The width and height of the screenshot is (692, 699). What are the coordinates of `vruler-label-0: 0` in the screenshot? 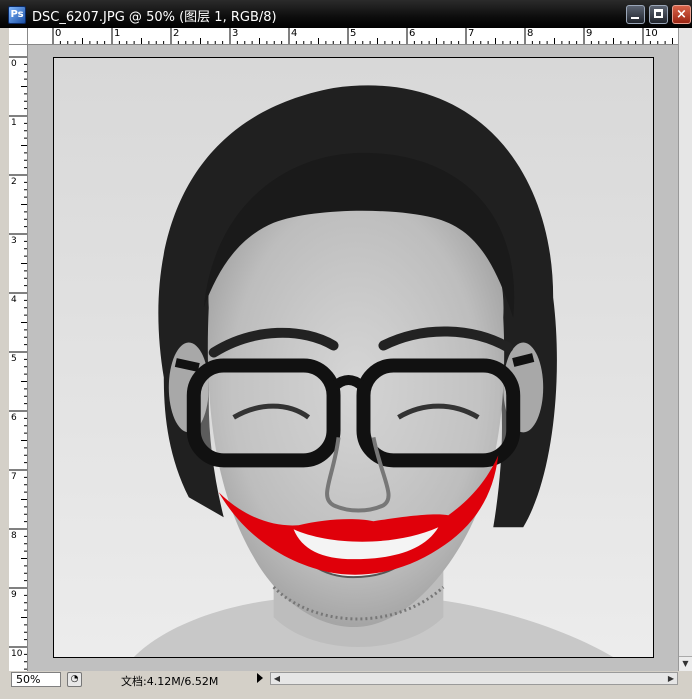 It's located at (14, 64).